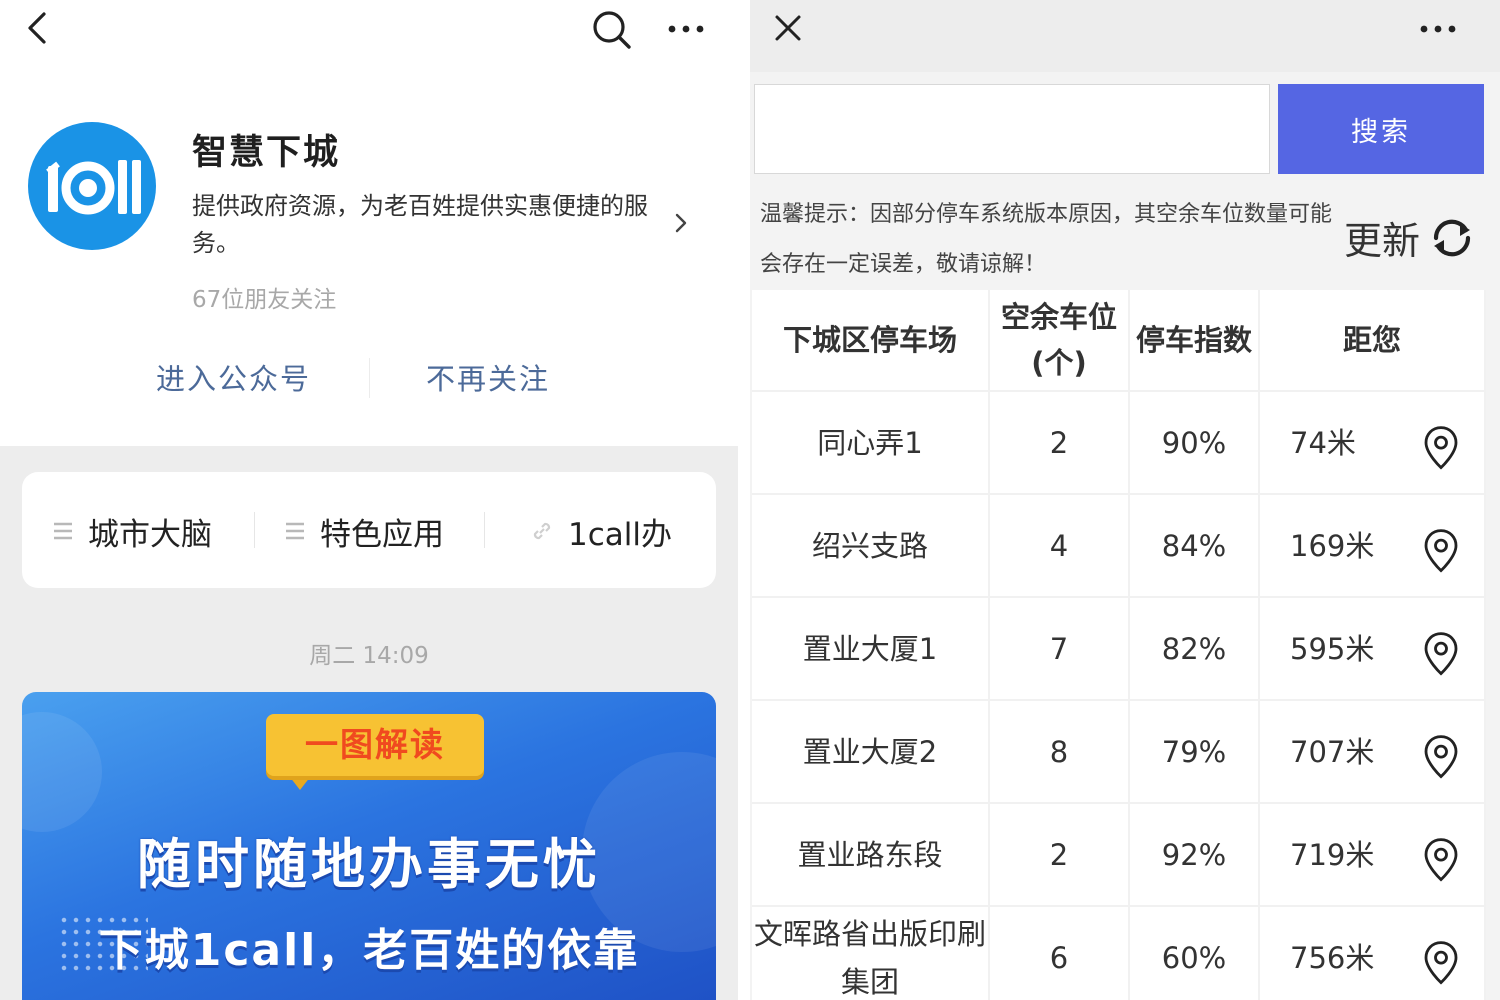 Image resolution: width=1500 pixels, height=1000 pixels. Describe the element at coordinates (871, 443) in the screenshot. I see `lot-name: 同心弄1` at that location.